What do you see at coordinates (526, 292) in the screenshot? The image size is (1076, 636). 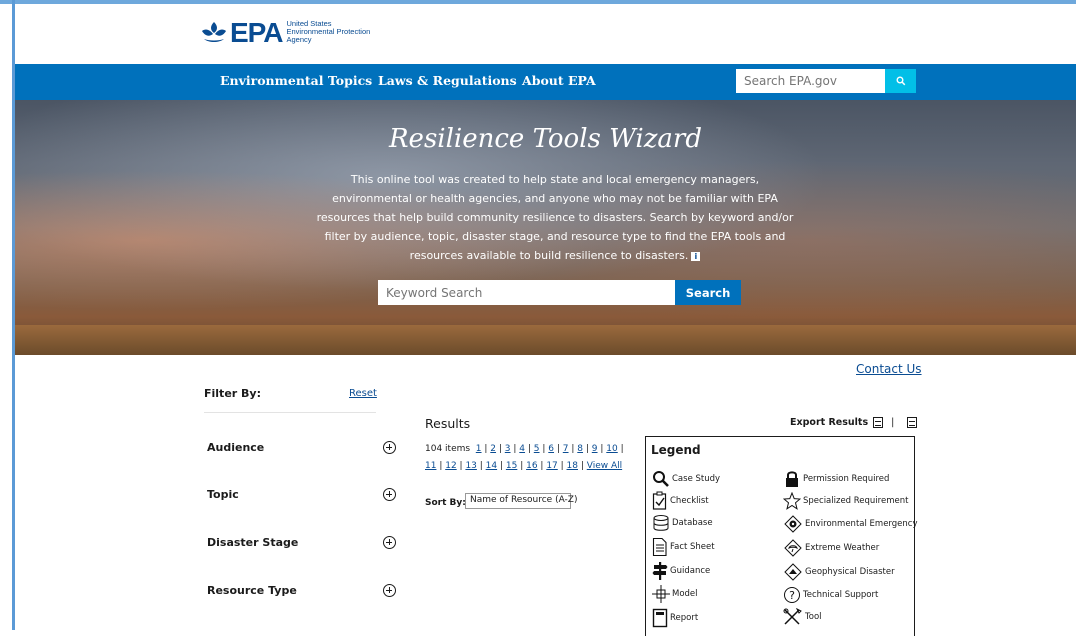 I see `keyword-search-input` at bounding box center [526, 292].